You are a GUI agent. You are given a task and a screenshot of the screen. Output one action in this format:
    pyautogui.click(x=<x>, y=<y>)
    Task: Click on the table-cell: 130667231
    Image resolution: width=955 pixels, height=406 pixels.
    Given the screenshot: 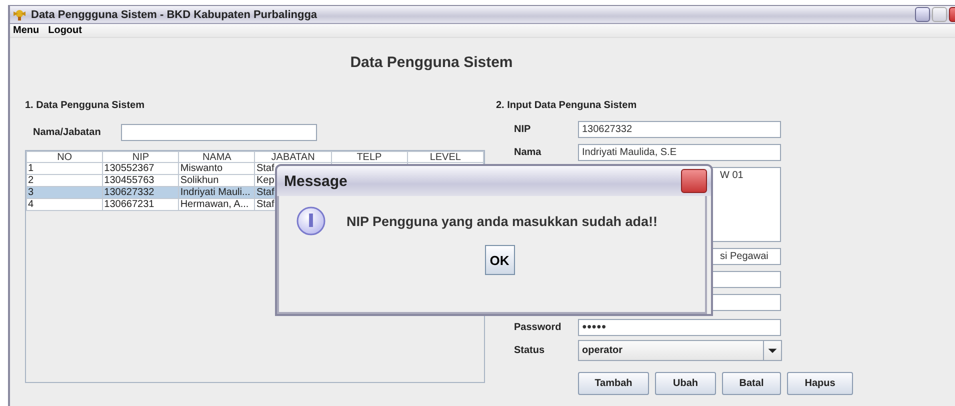 What is the action you would take?
    pyautogui.click(x=140, y=204)
    